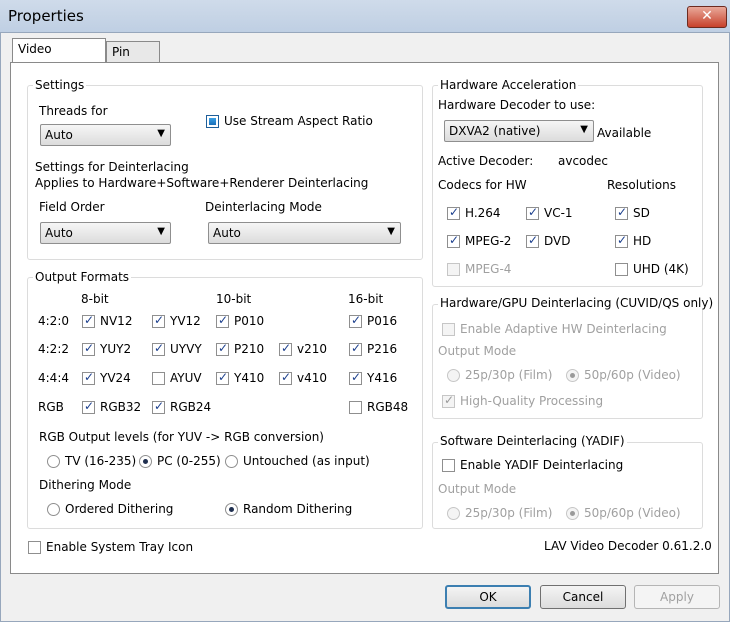  Describe the element at coordinates (158, 348) in the screenshot. I see `uyvy-checkbox` at that location.